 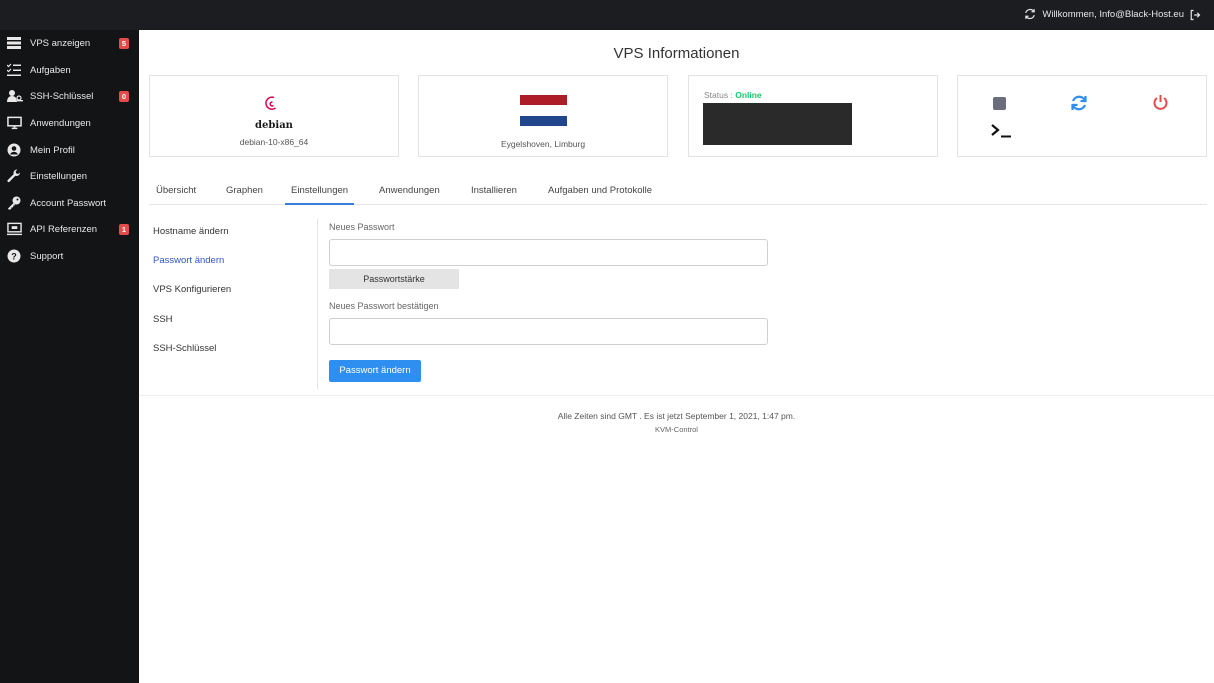 I want to click on key-icon, so click(x=14, y=203).